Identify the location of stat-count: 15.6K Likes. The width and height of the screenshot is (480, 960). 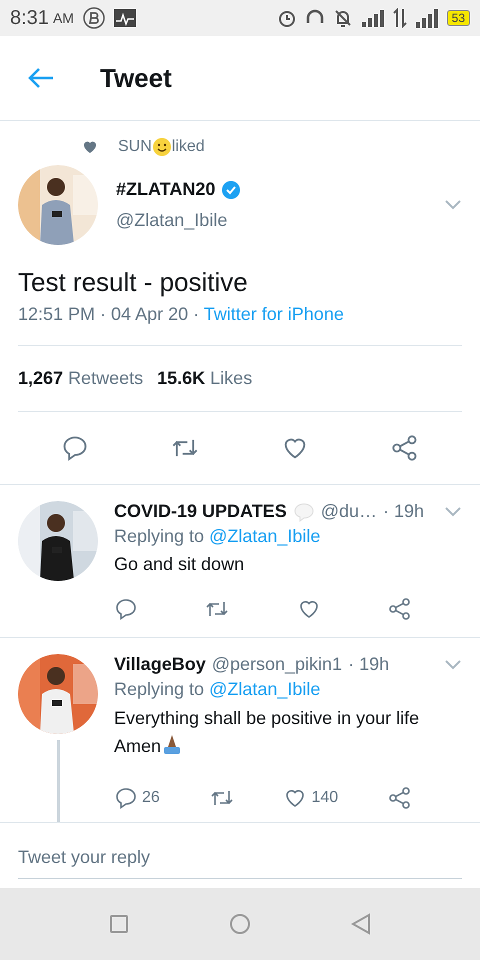
(204, 378).